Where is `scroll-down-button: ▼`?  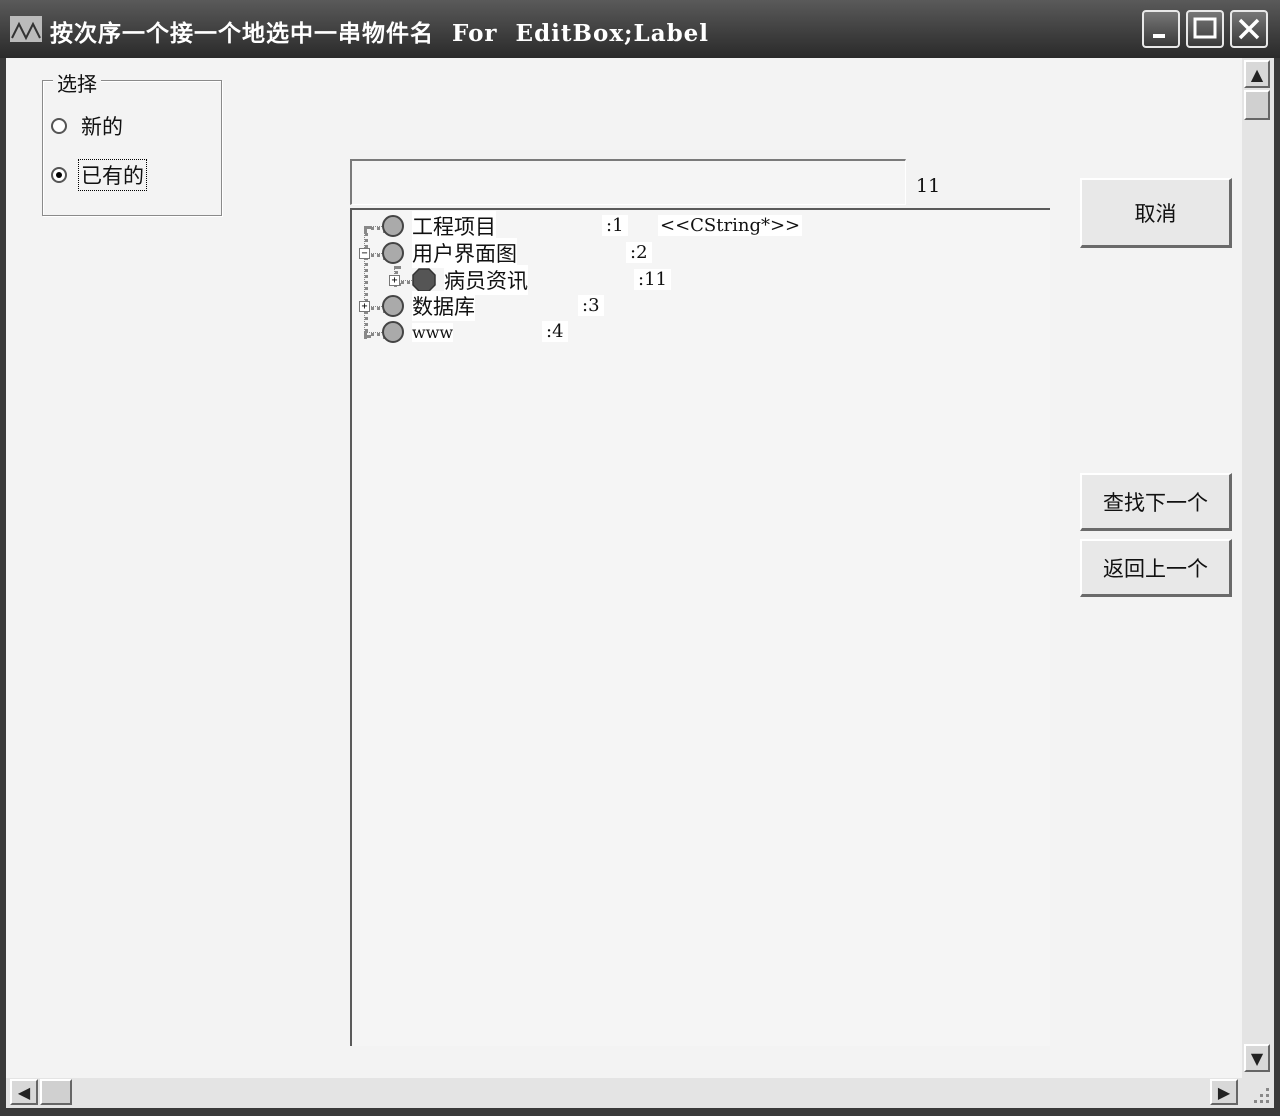 scroll-down-button: ▼ is located at coordinates (1257, 1058).